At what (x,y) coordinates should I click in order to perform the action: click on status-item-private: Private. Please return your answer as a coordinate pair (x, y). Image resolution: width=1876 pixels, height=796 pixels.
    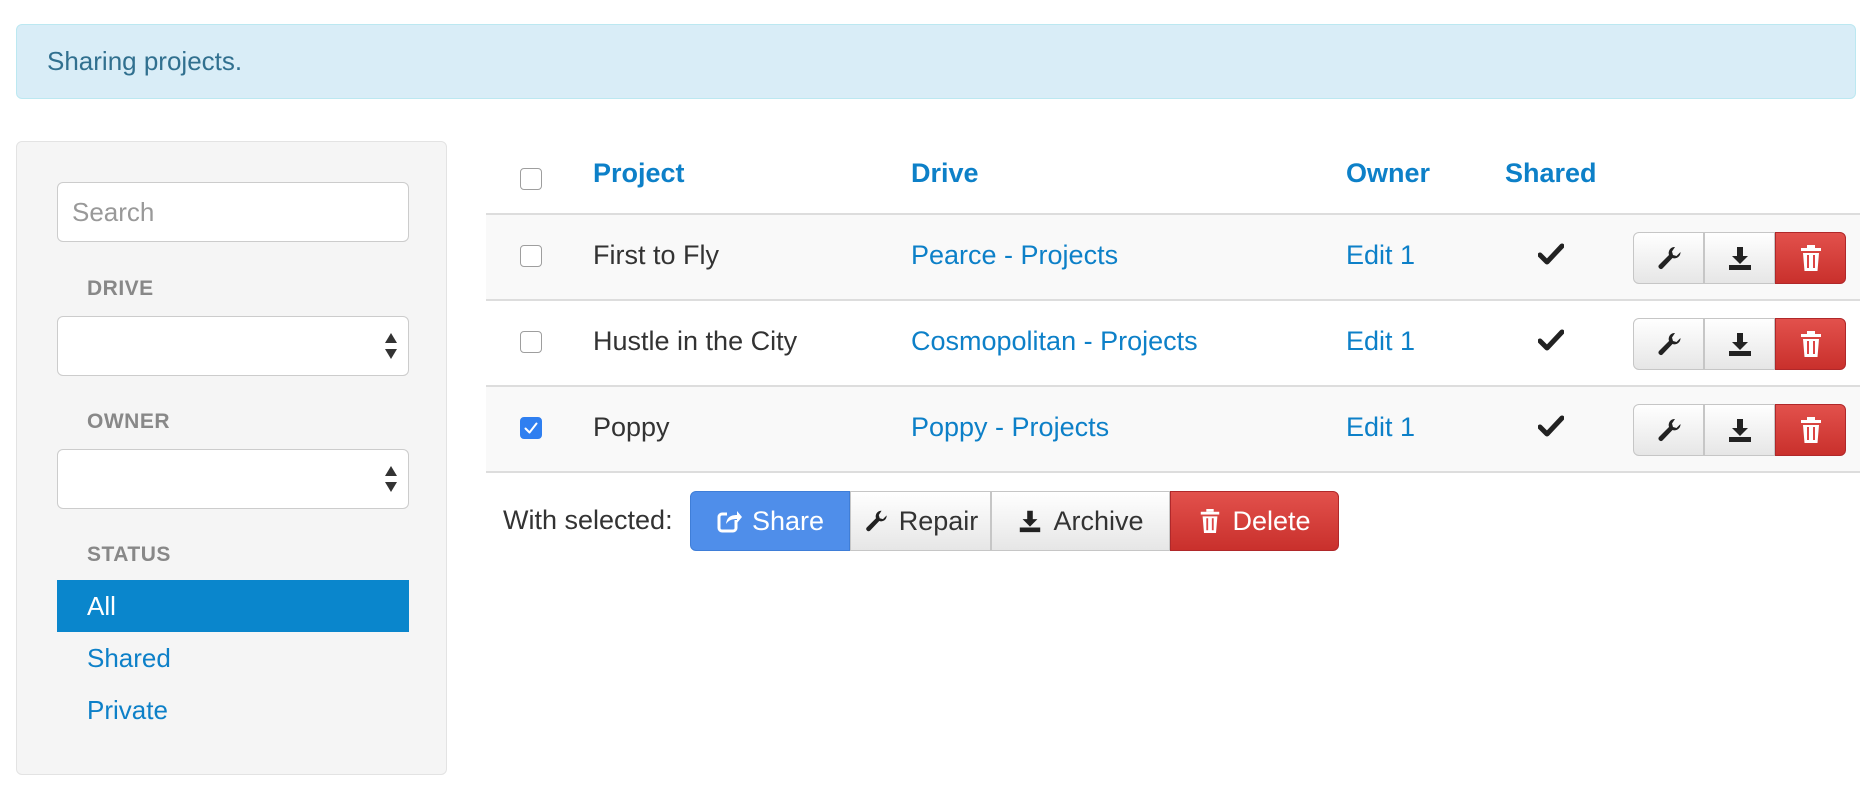
    Looking at the image, I should click on (233, 710).